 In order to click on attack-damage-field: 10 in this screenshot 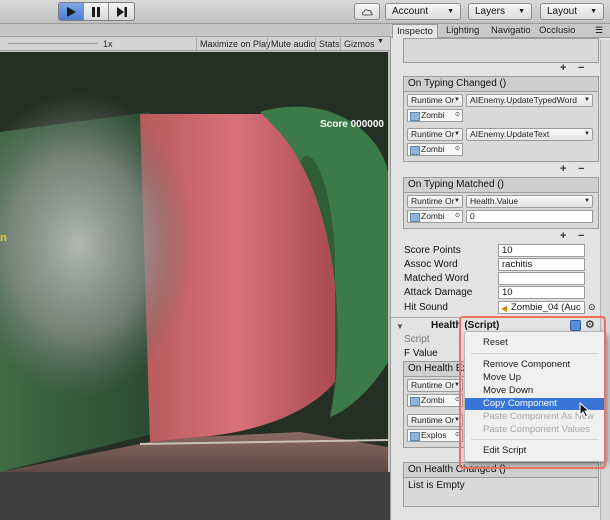, I will do `click(541, 292)`.